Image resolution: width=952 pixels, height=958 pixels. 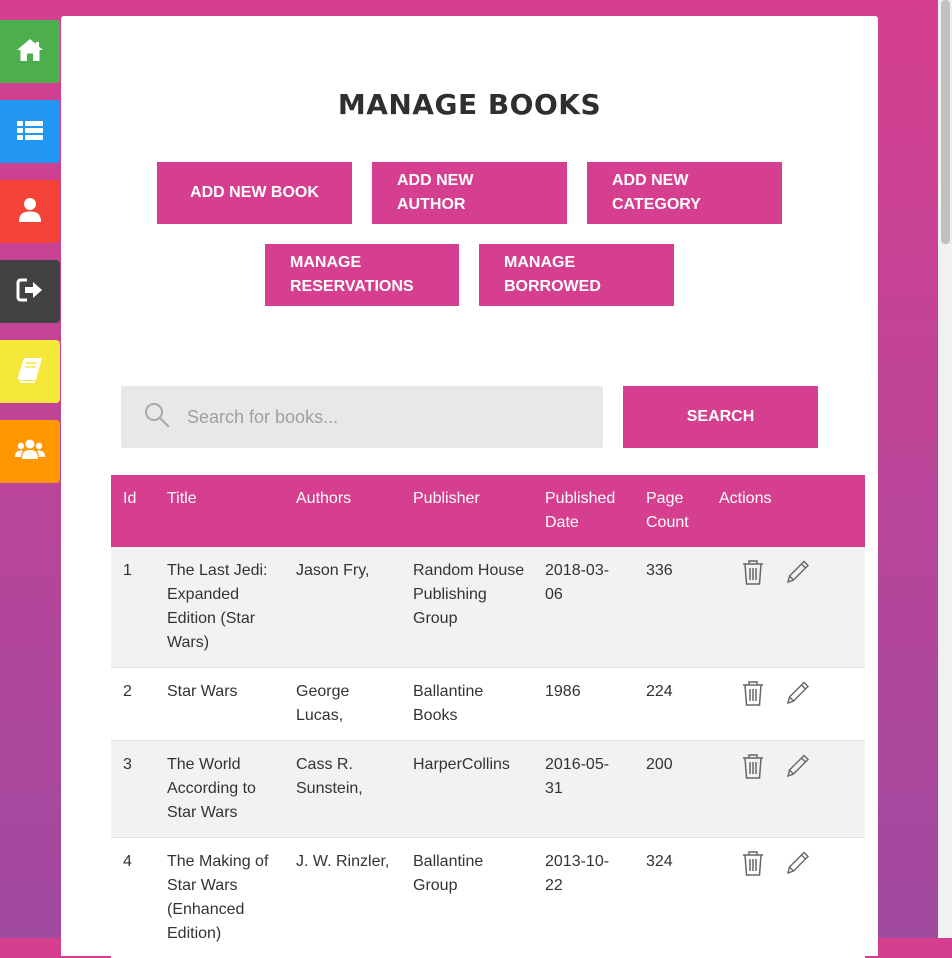 I want to click on header-id: Id, so click(x=130, y=498).